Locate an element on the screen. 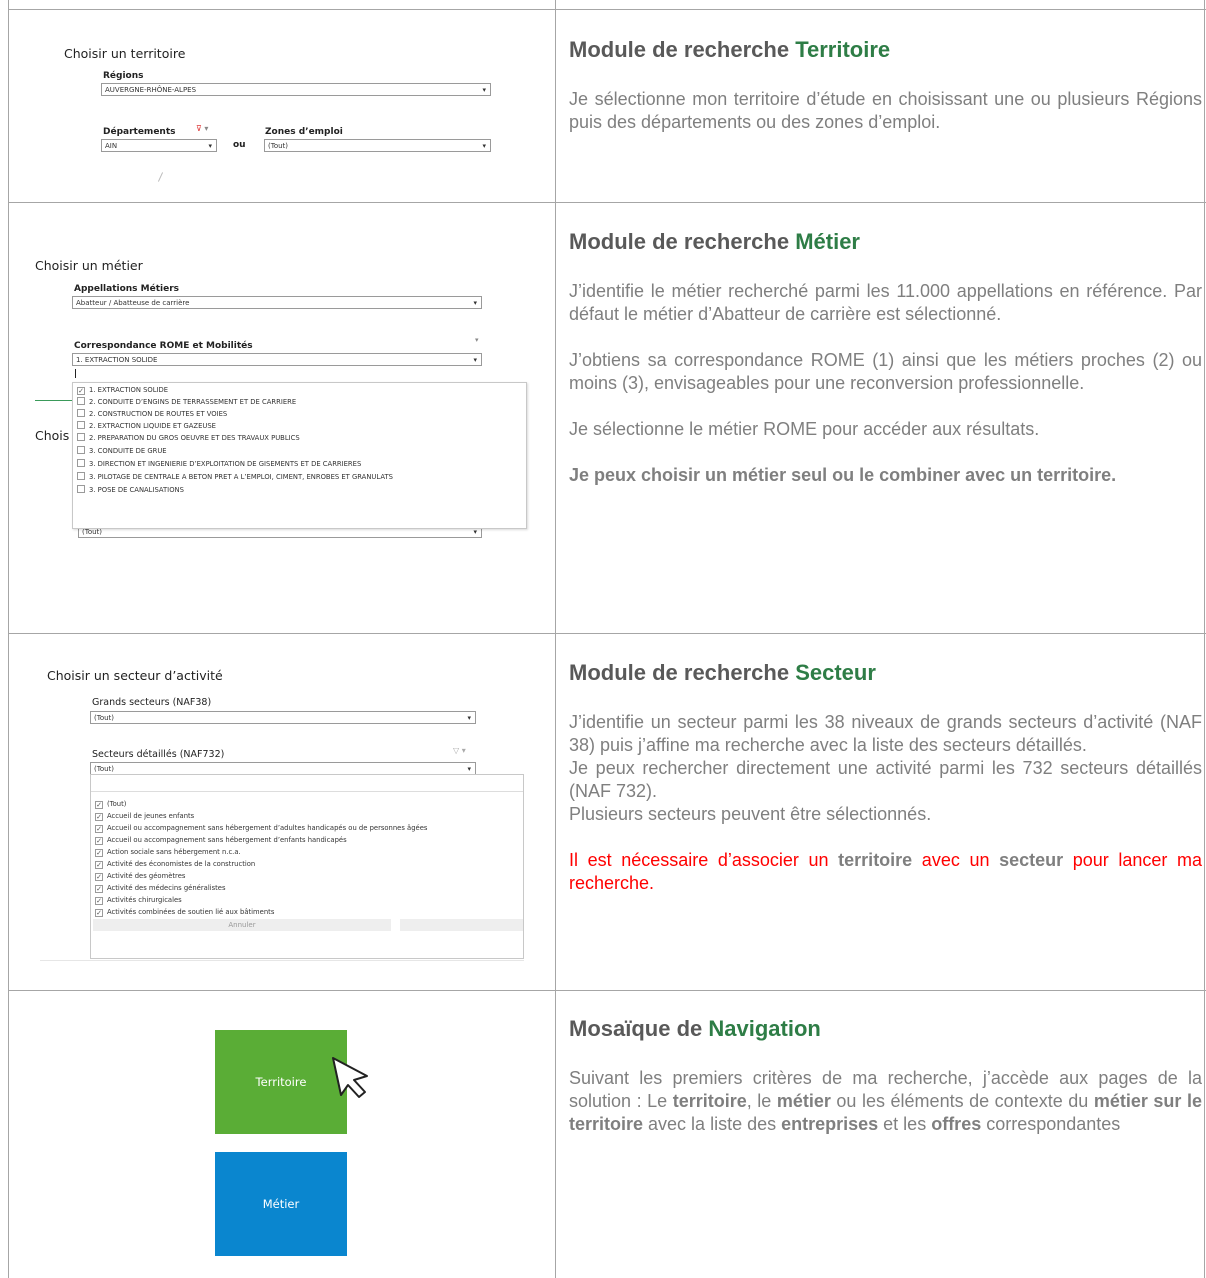 The image size is (1206, 1278). secteur-title: Choisir un secteur d’activité is located at coordinates (135, 675).